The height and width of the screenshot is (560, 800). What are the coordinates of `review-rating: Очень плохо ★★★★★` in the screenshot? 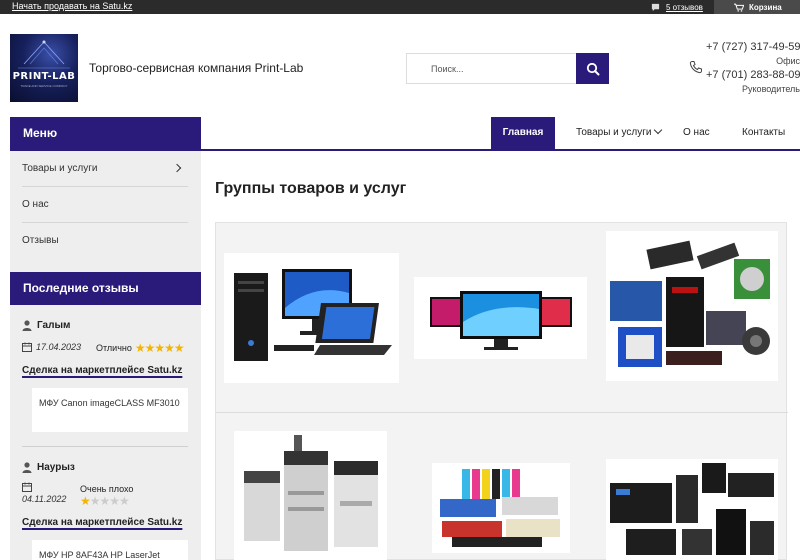 It's located at (106, 496).